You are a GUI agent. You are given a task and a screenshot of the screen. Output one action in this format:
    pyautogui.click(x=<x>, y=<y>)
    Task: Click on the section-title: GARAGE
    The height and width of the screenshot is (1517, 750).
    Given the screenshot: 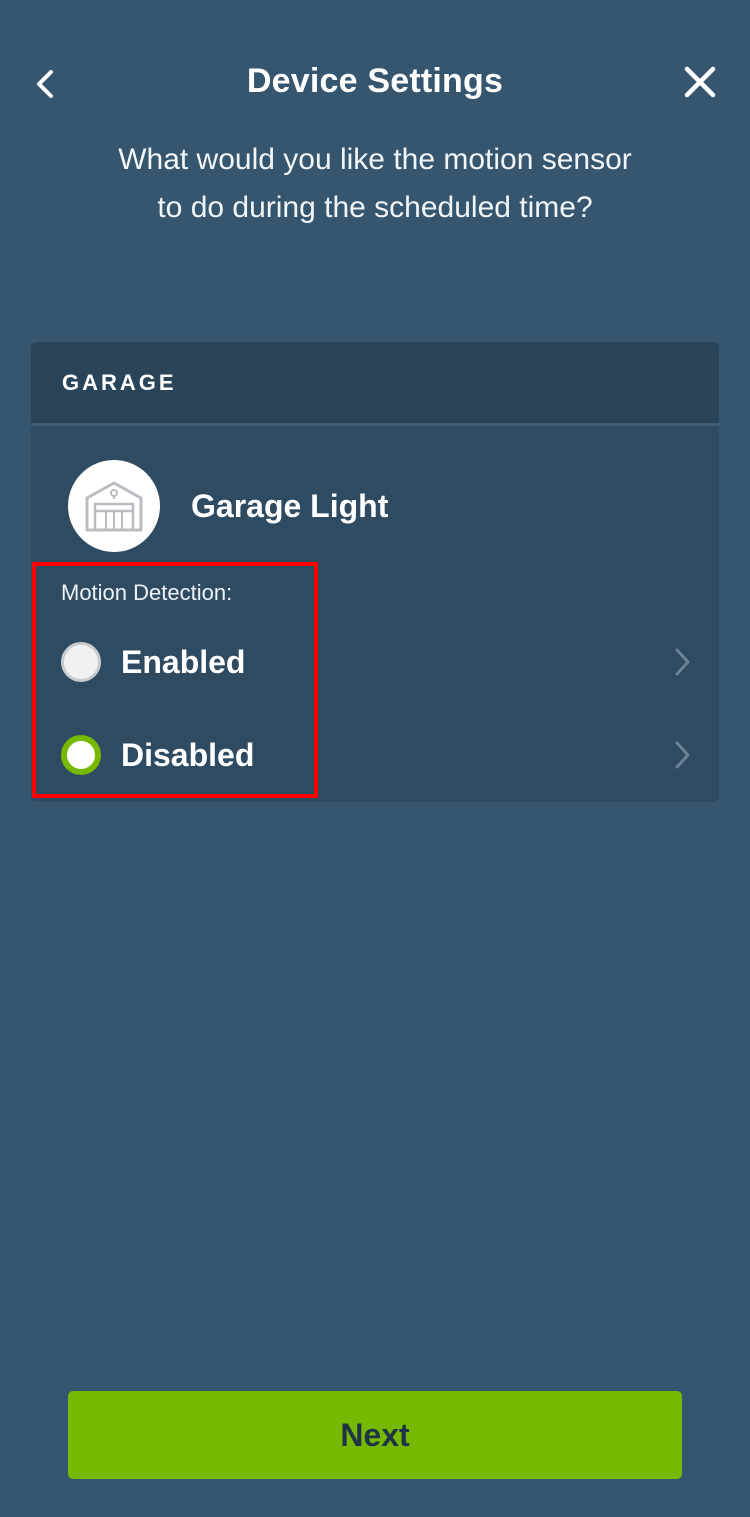 What is the action you would take?
    pyautogui.click(x=119, y=382)
    